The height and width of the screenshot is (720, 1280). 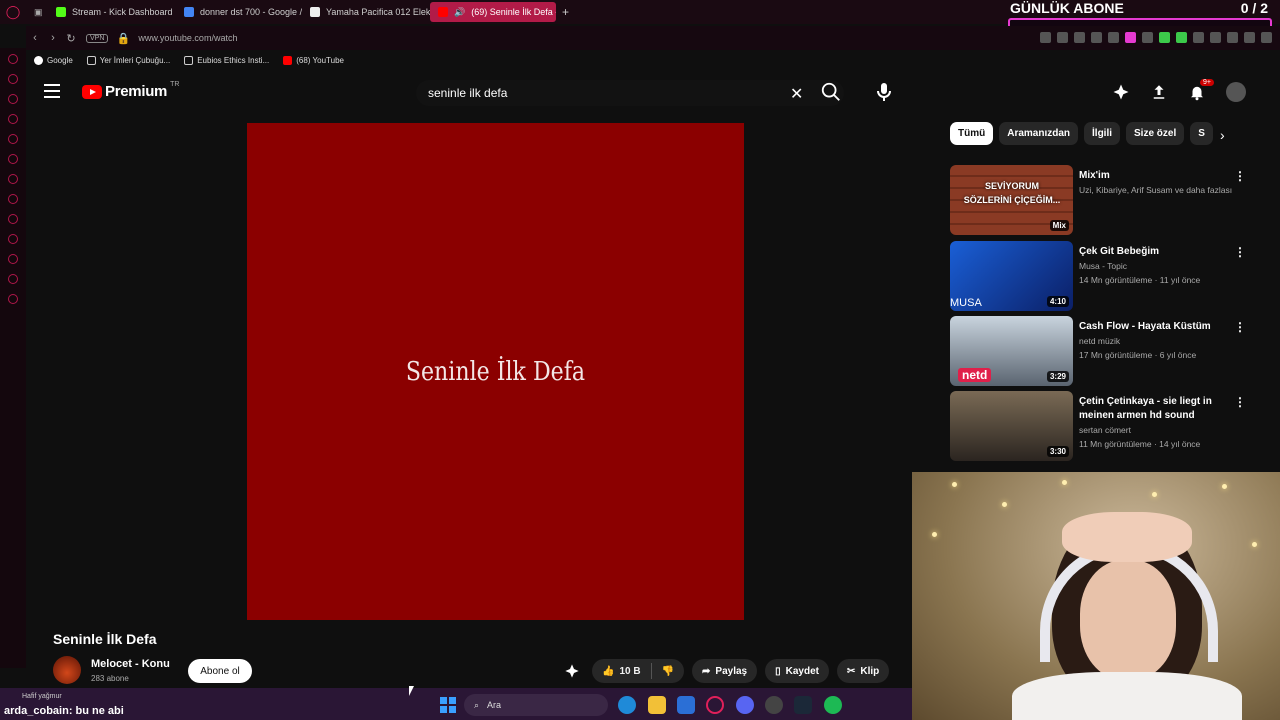 What do you see at coordinates (112, 12) in the screenshot?
I see `tab-kick-dashboard: Stream - Kick Dashboard` at bounding box center [112, 12].